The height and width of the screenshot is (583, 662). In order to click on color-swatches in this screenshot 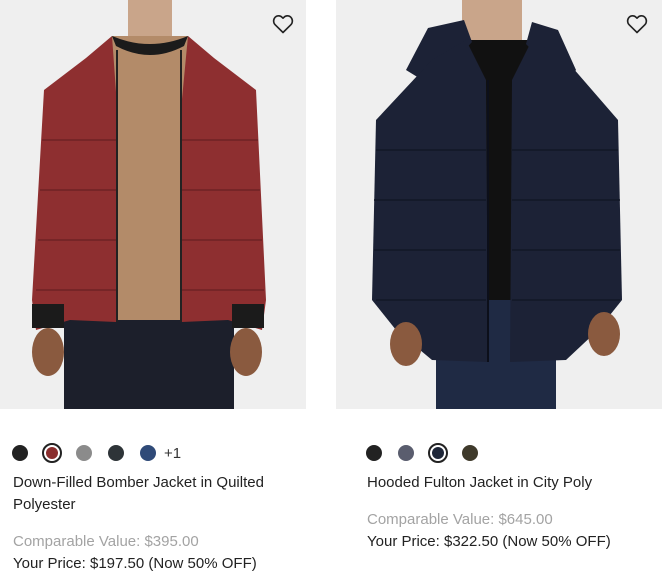, I will do `click(430, 453)`.